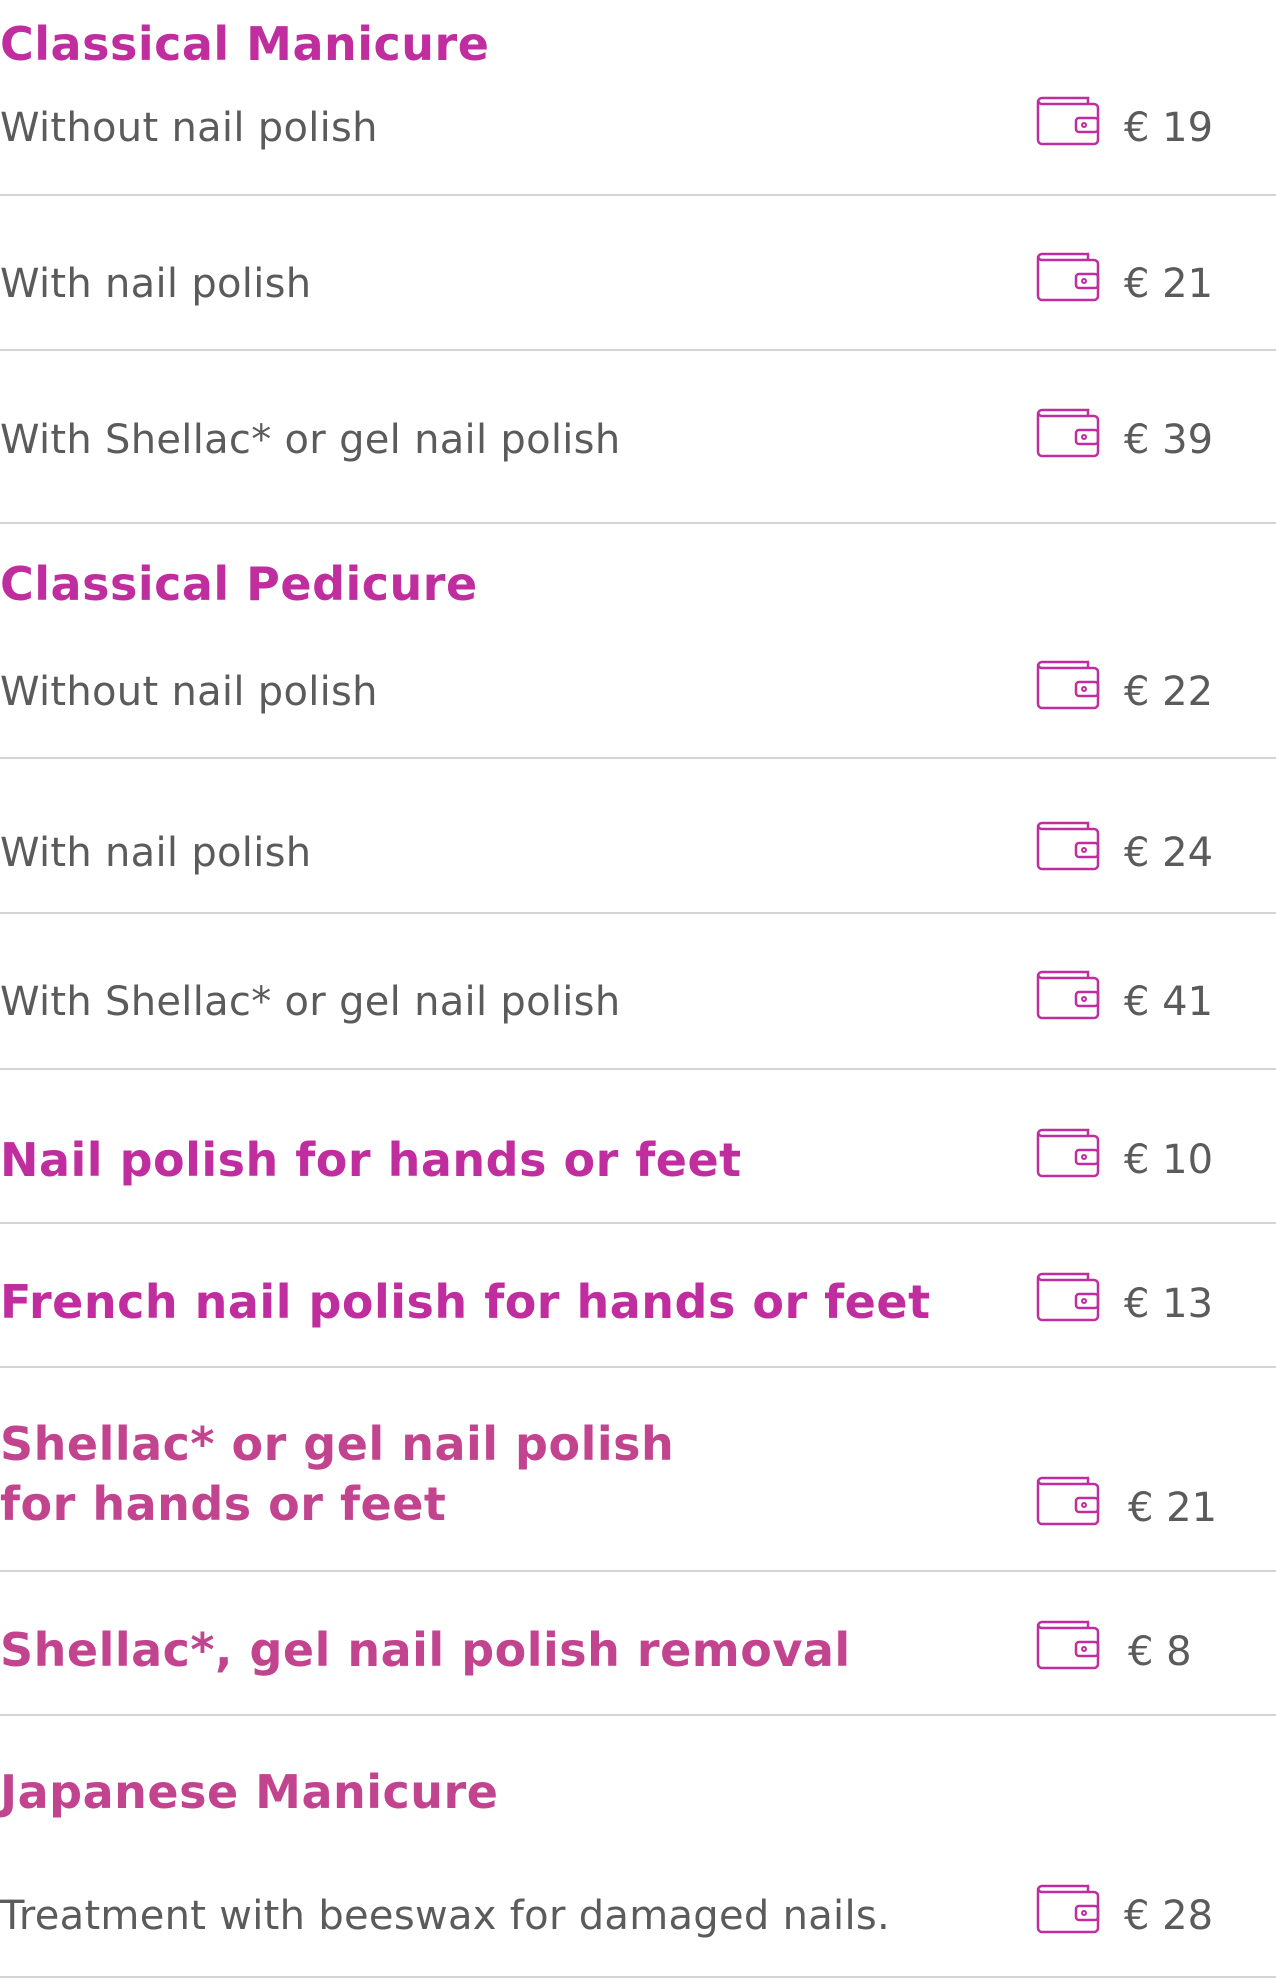 This screenshot has height=1980, width=1276. I want to click on service-price: € 41, so click(1169, 1002).